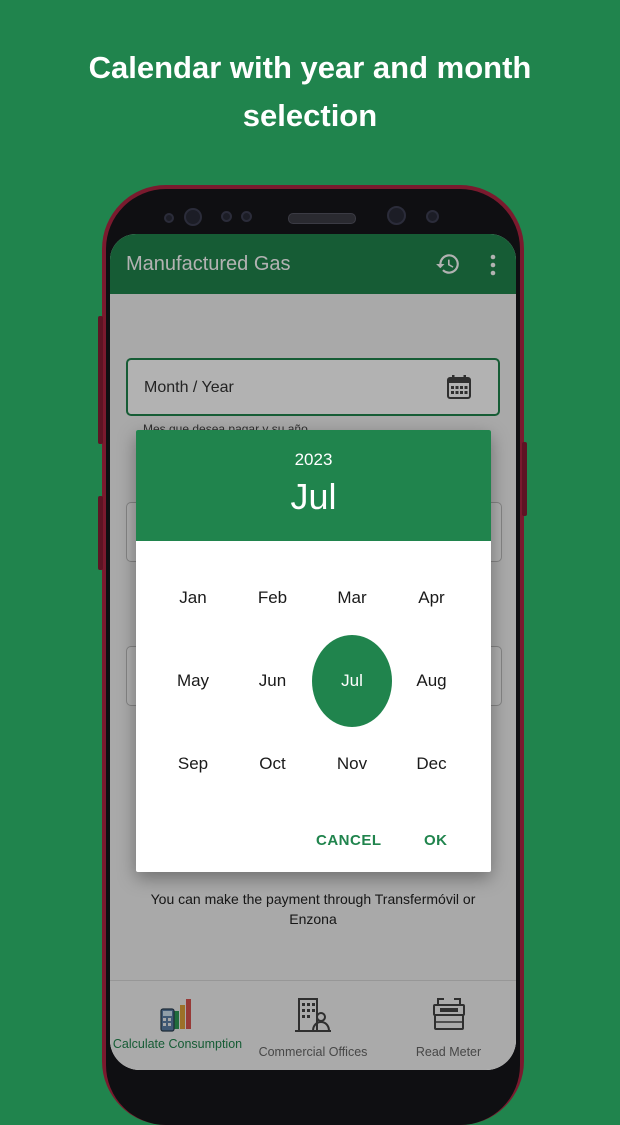 Image resolution: width=620 pixels, height=1125 pixels. I want to click on month-cell-sep: Sep, so click(193, 763).